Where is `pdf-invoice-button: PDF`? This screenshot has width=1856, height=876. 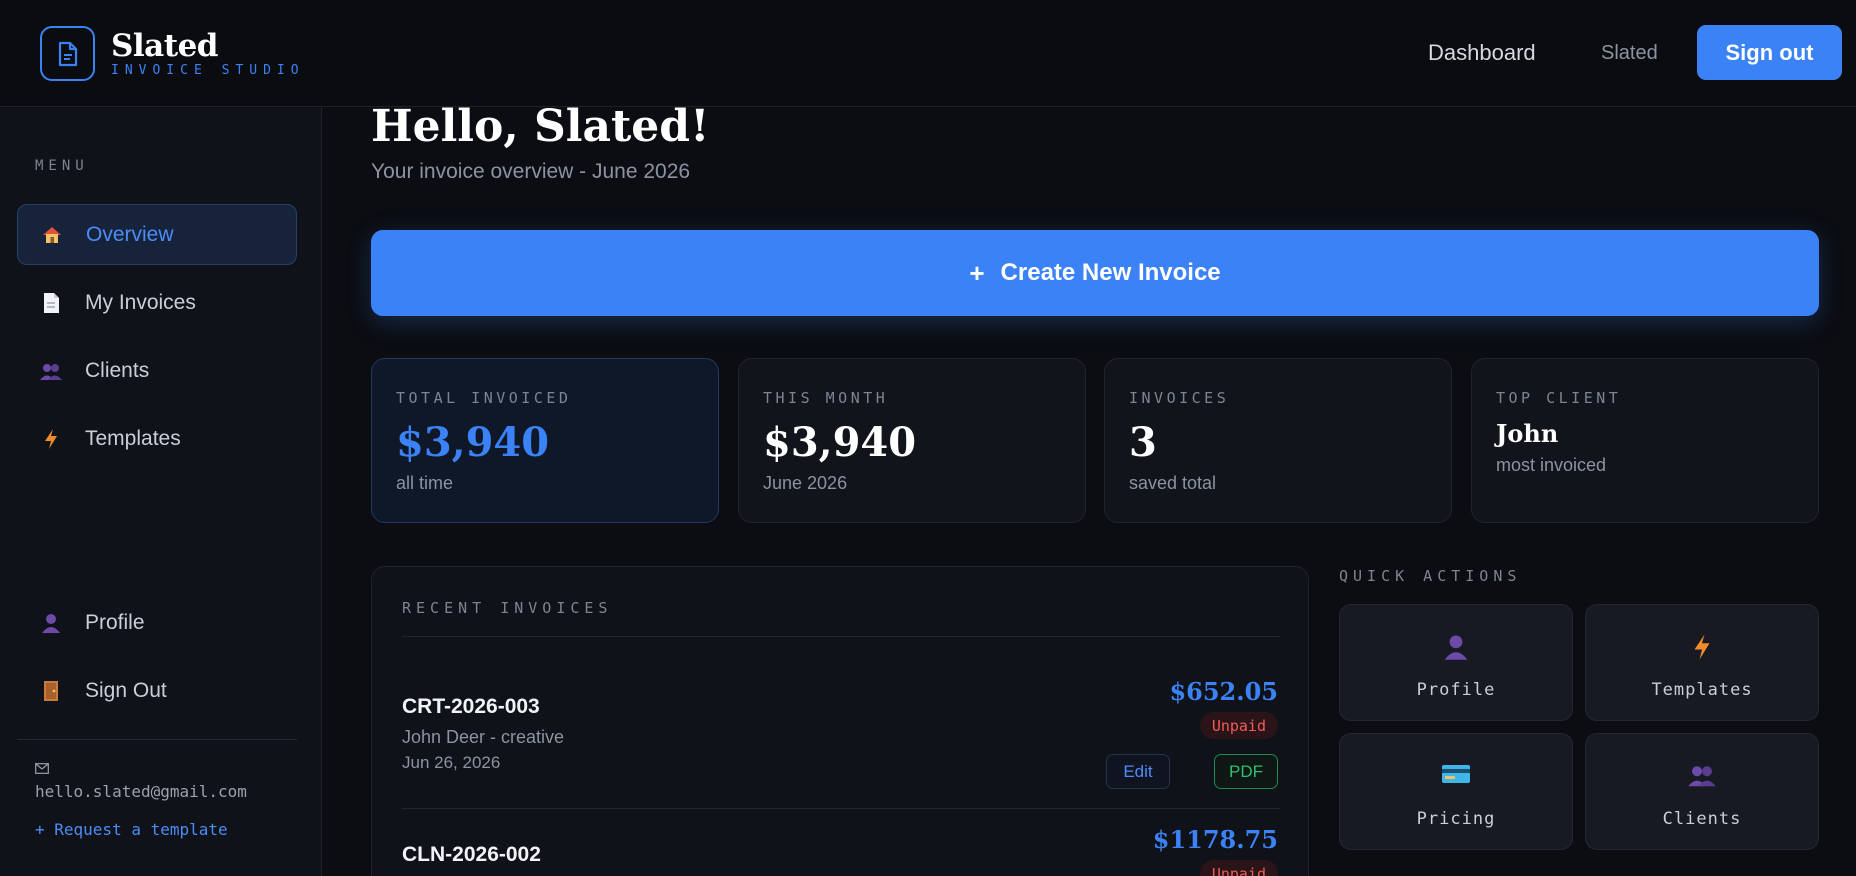
pdf-invoice-button: PDF is located at coordinates (1246, 771).